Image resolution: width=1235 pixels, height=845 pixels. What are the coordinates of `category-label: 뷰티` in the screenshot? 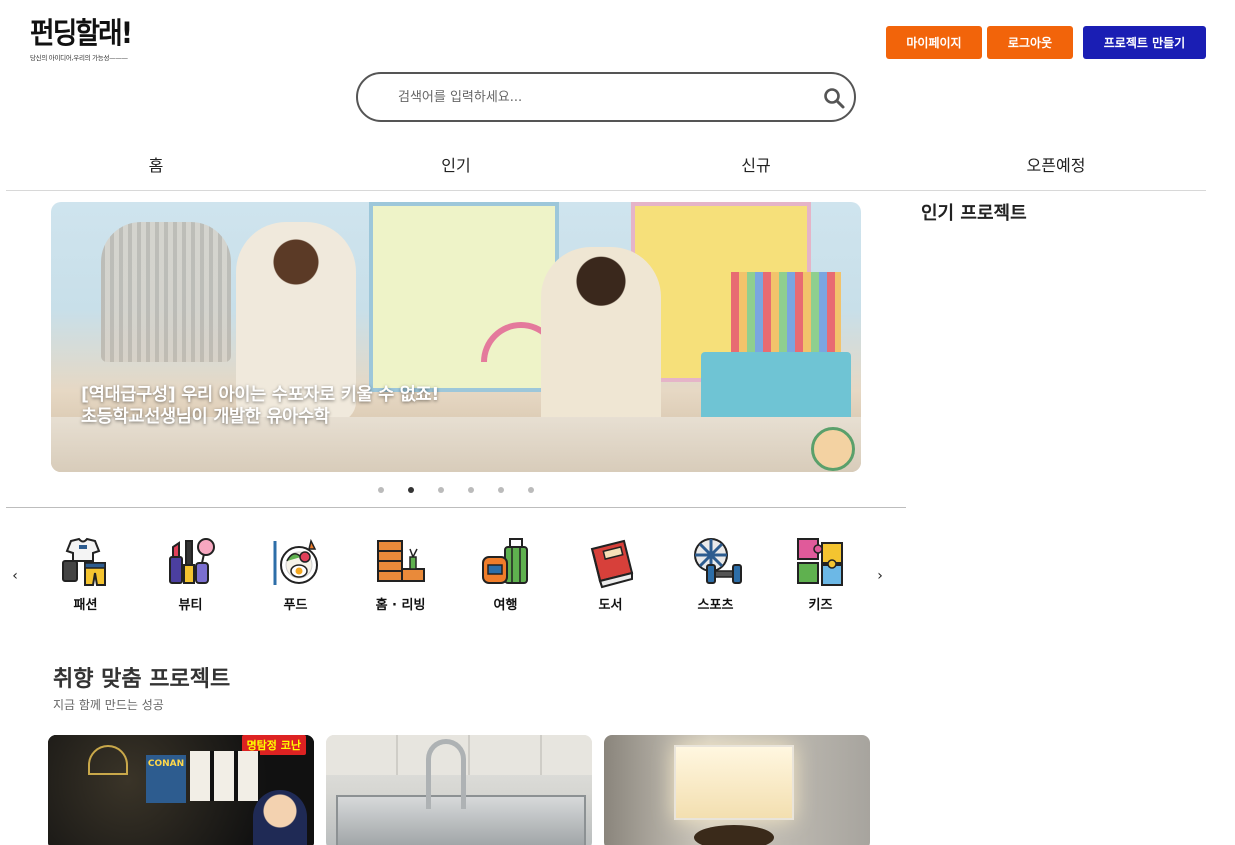 It's located at (190, 605).